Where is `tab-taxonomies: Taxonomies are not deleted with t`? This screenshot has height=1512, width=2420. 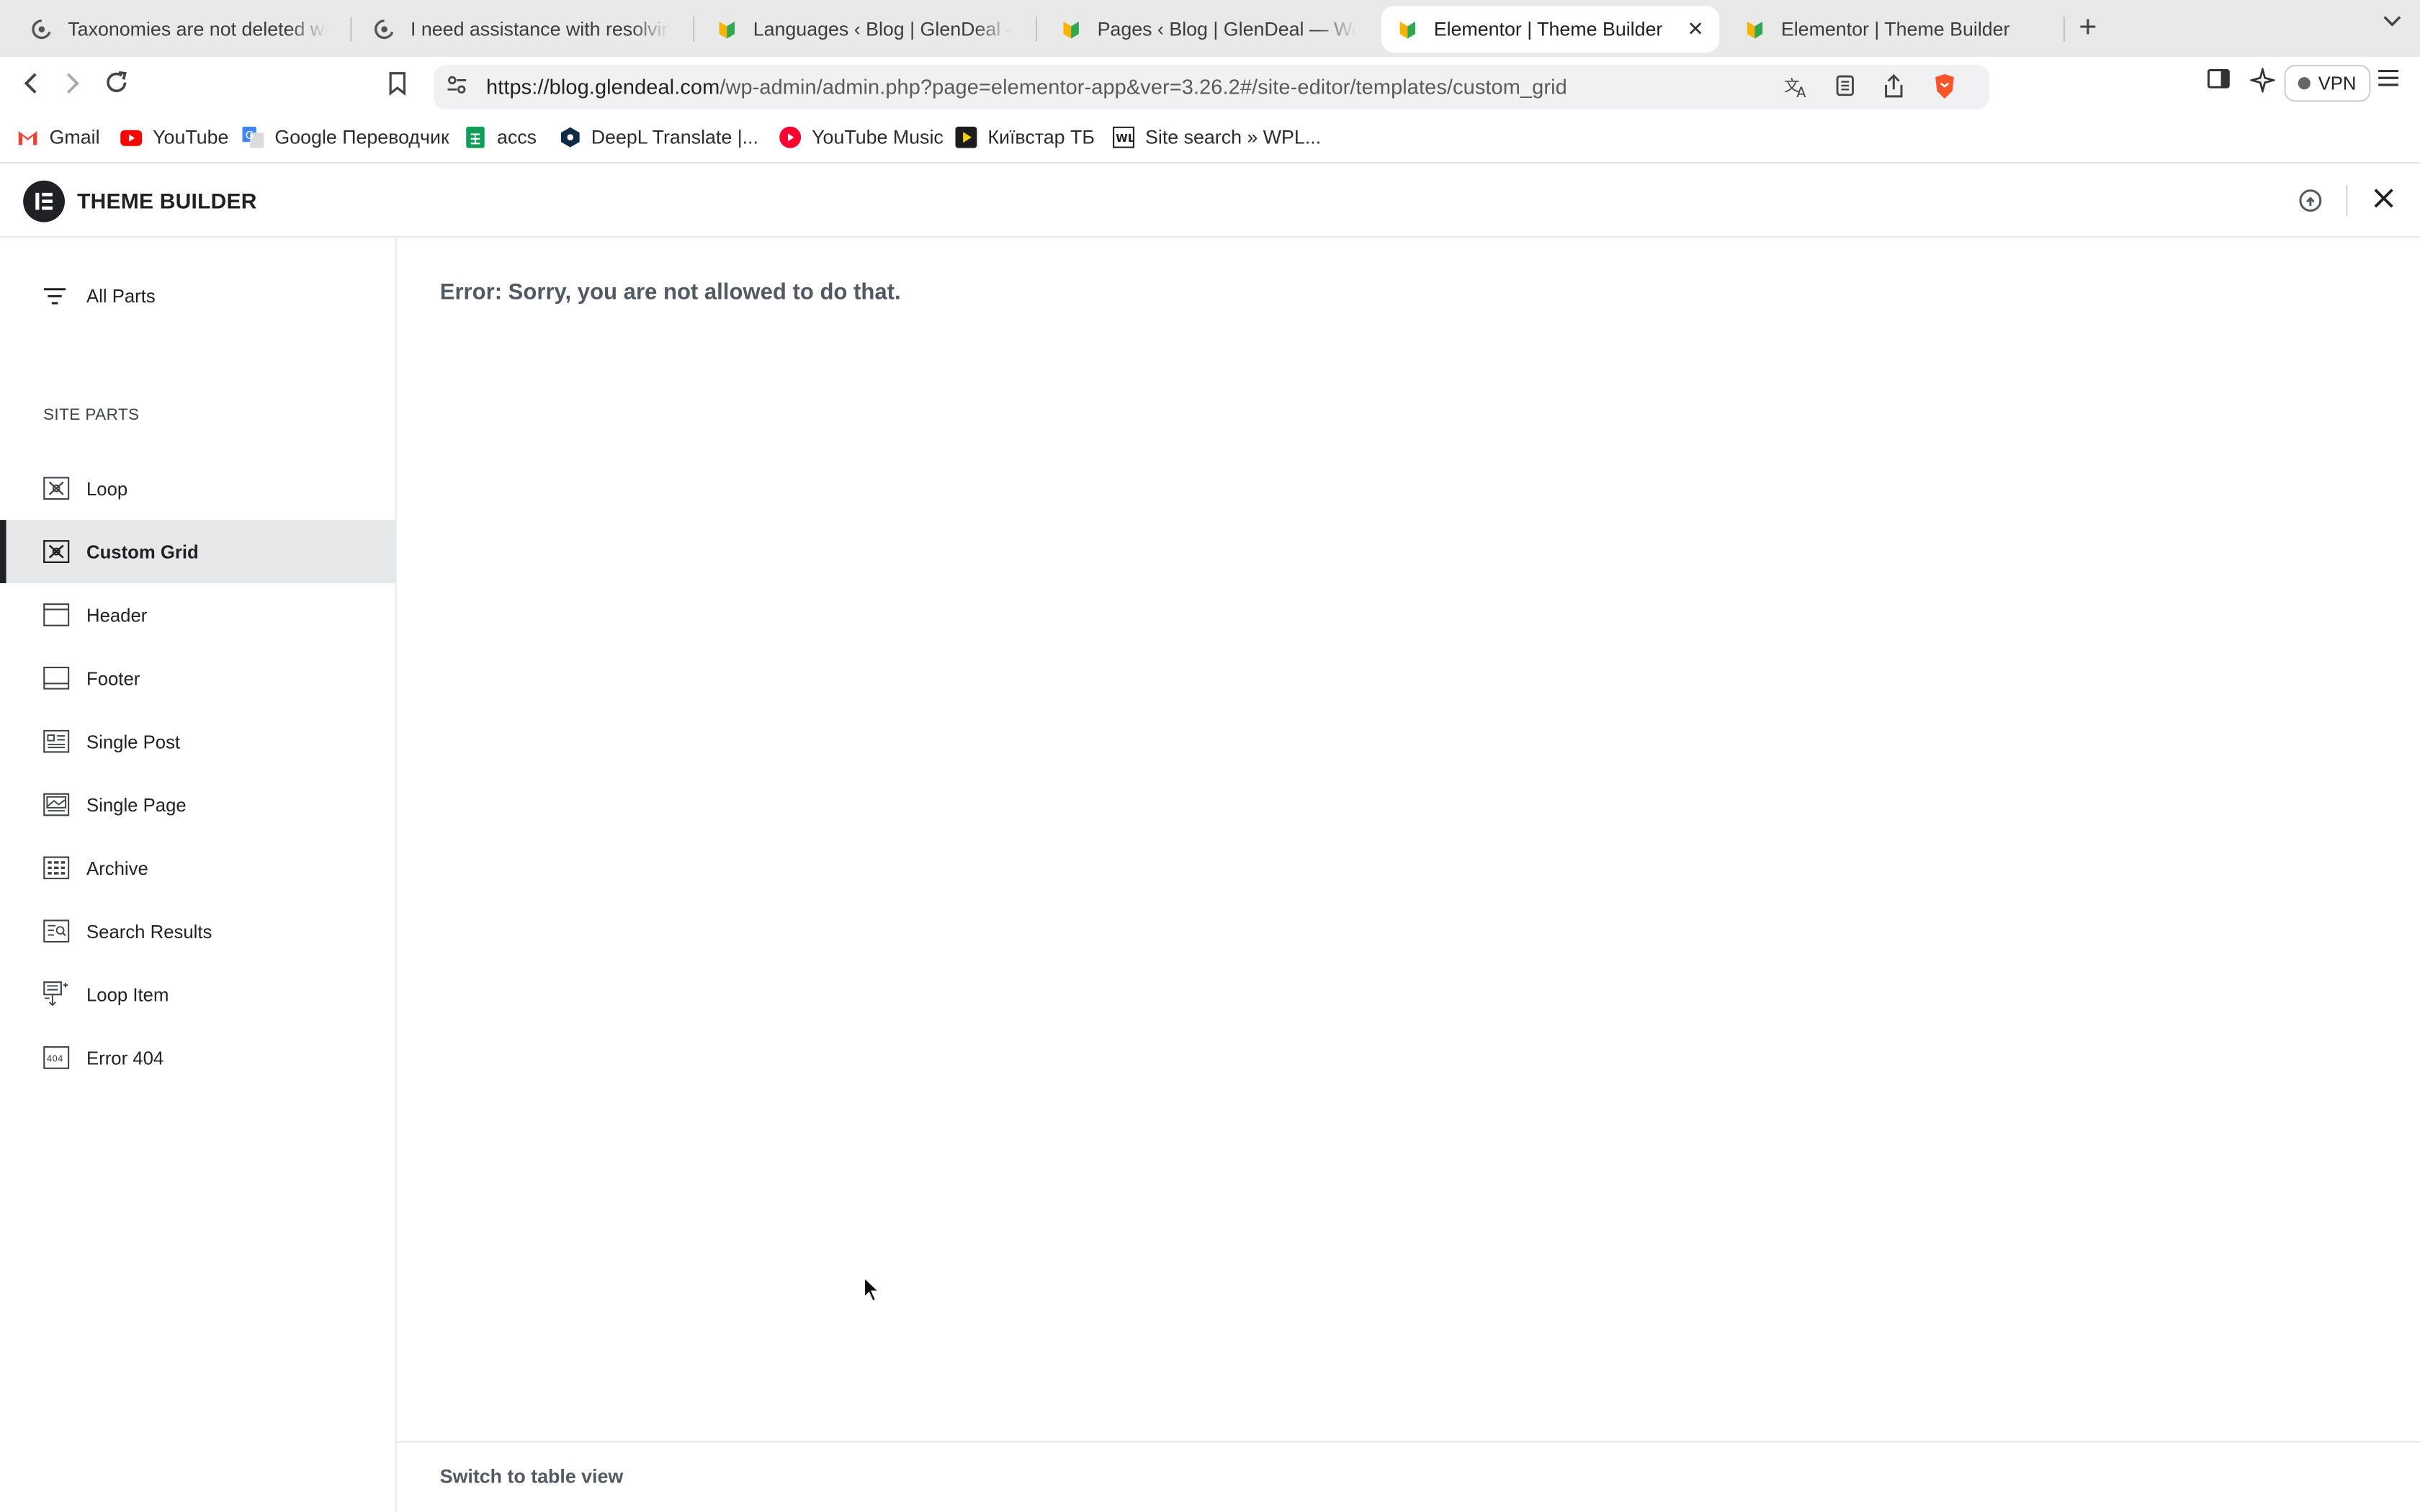
tab-taxonomies: Taxonomies are not deleted with t is located at coordinates (178, 29).